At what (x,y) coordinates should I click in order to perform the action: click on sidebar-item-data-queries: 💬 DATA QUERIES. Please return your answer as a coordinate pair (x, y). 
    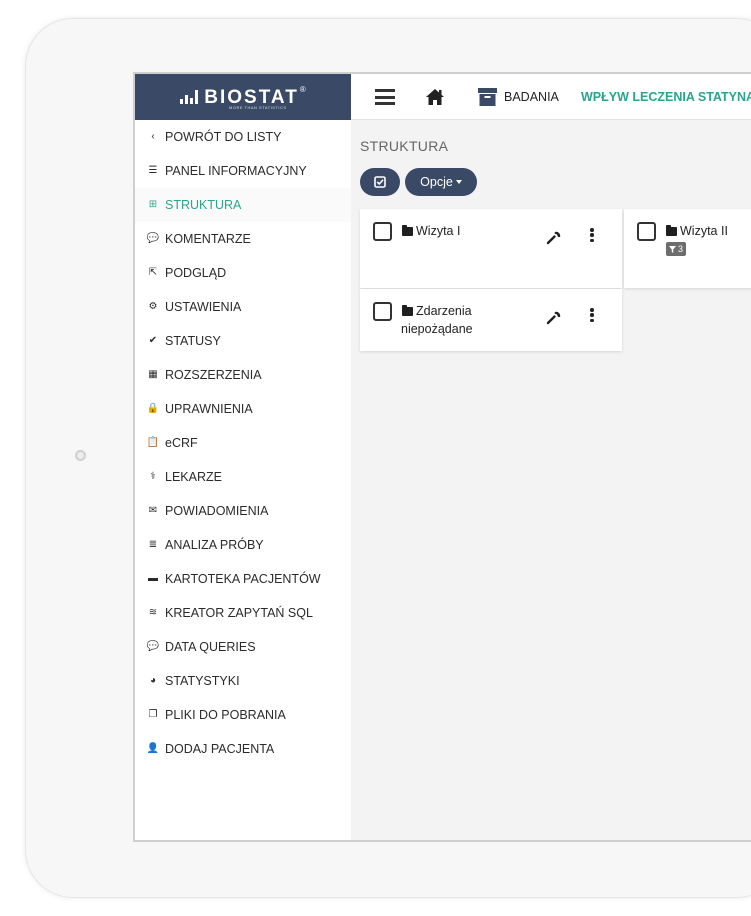
    Looking at the image, I should click on (243, 647).